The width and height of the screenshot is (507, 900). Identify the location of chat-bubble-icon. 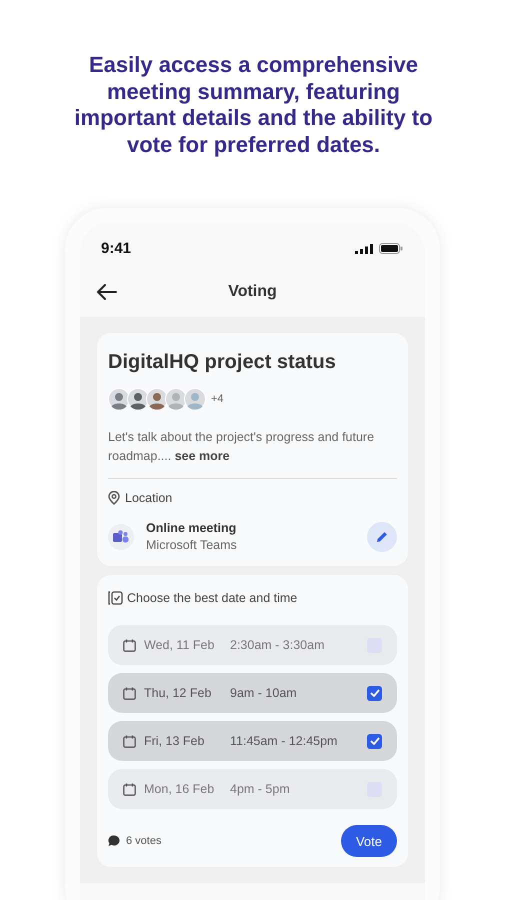
(114, 841).